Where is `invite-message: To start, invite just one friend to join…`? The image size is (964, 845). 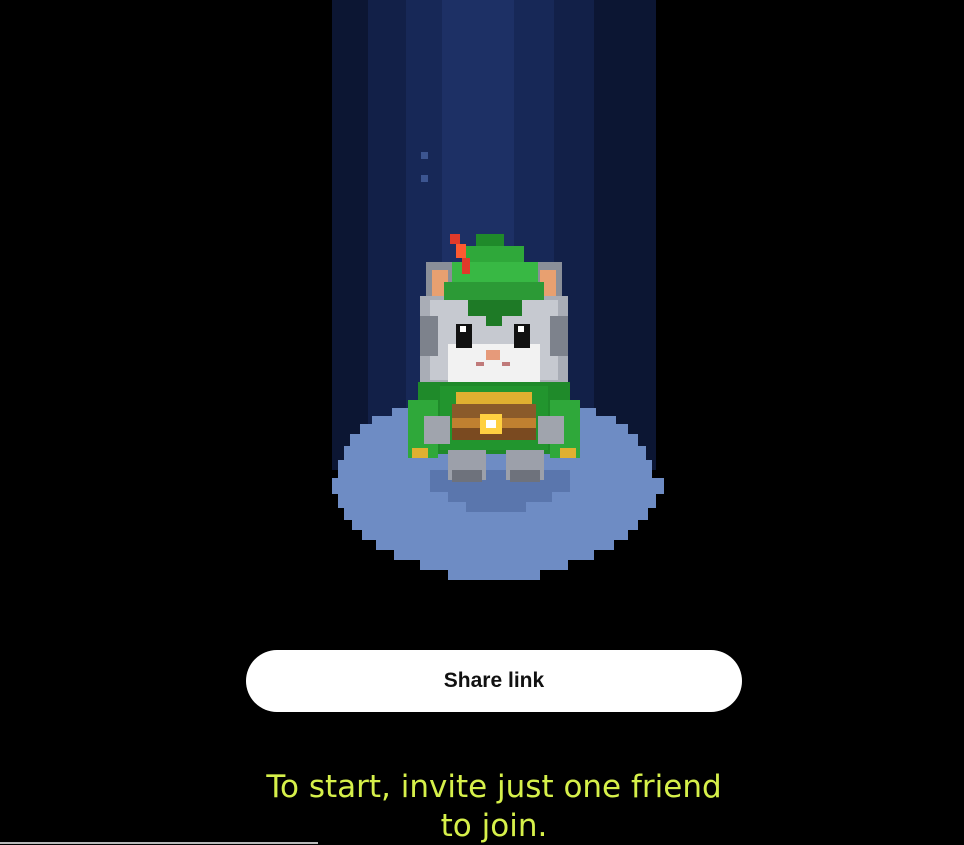 invite-message: To start, invite just one friend to join… is located at coordinates (494, 806).